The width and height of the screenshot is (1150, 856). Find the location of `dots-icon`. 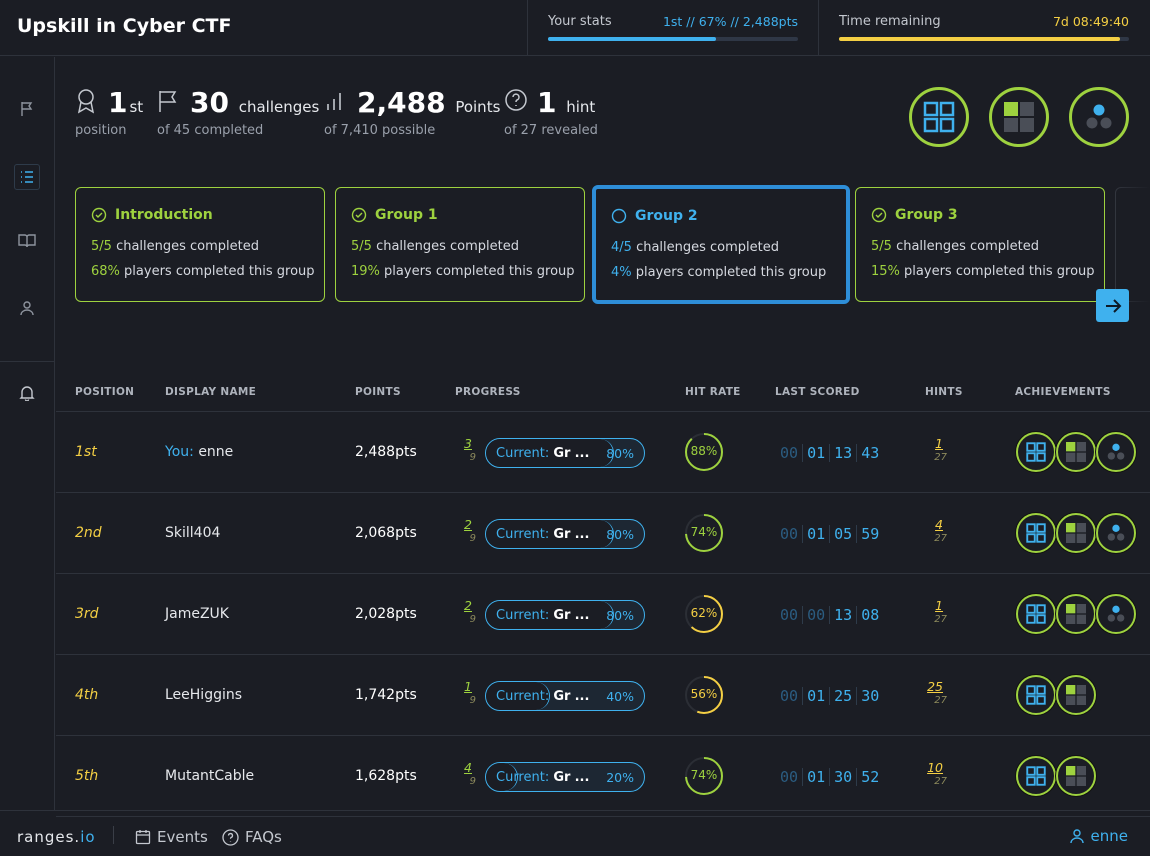

dots-icon is located at coordinates (1116, 613).